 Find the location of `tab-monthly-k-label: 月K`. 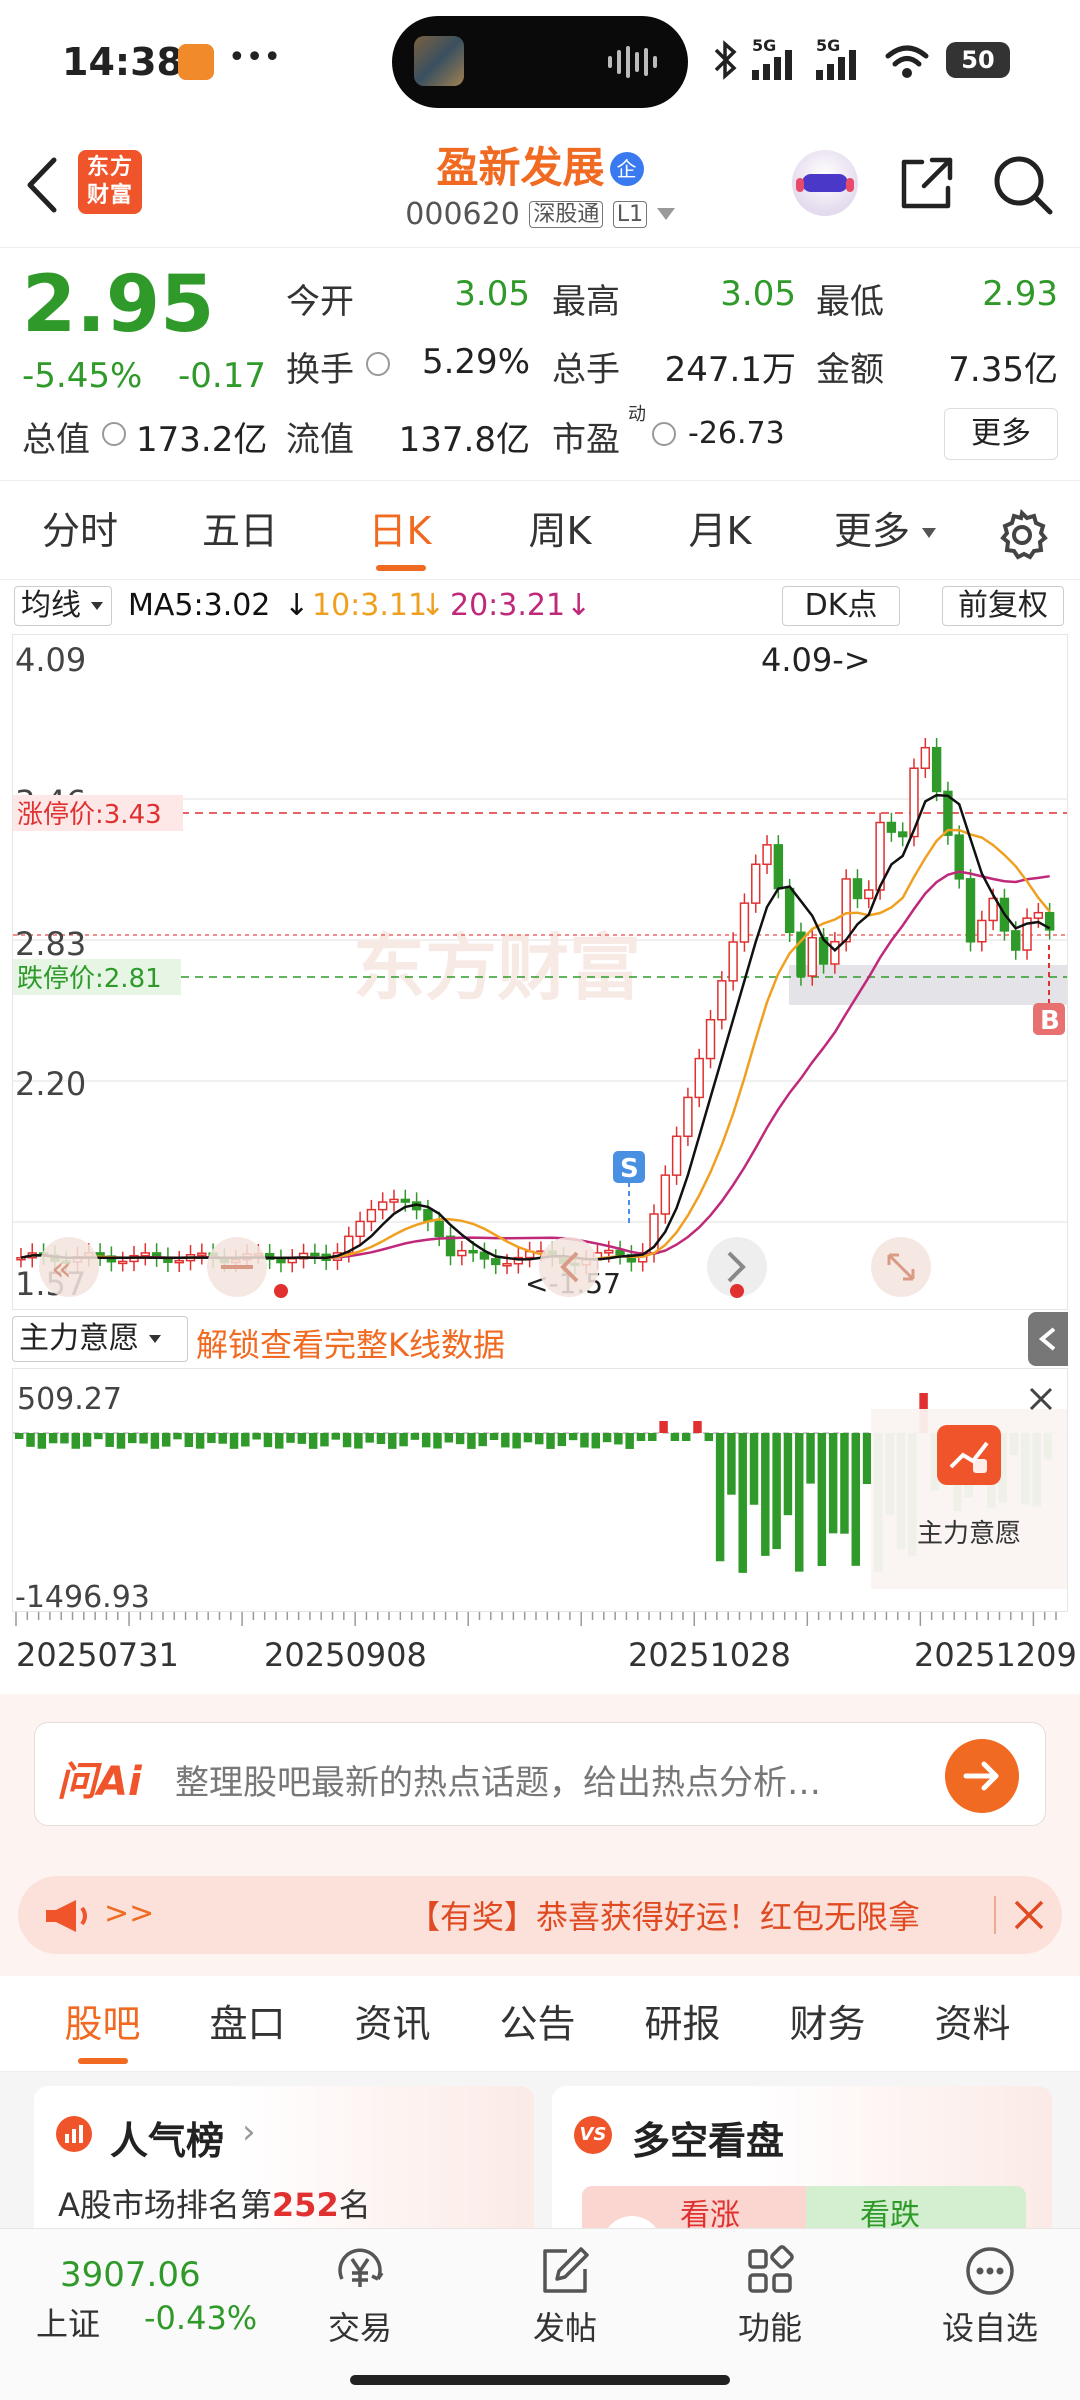

tab-monthly-k-label: 月K is located at coordinates (720, 531).